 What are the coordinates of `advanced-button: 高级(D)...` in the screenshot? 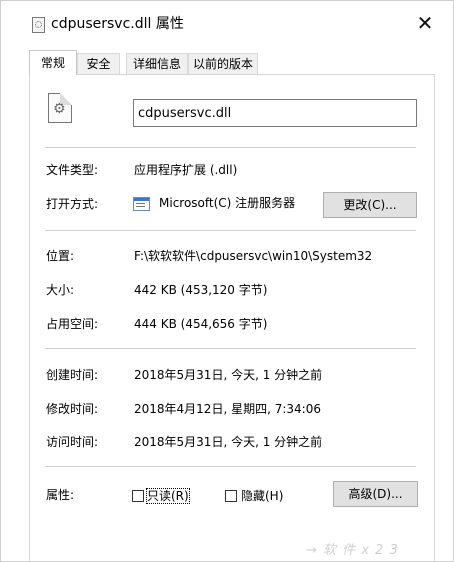 It's located at (375, 494).